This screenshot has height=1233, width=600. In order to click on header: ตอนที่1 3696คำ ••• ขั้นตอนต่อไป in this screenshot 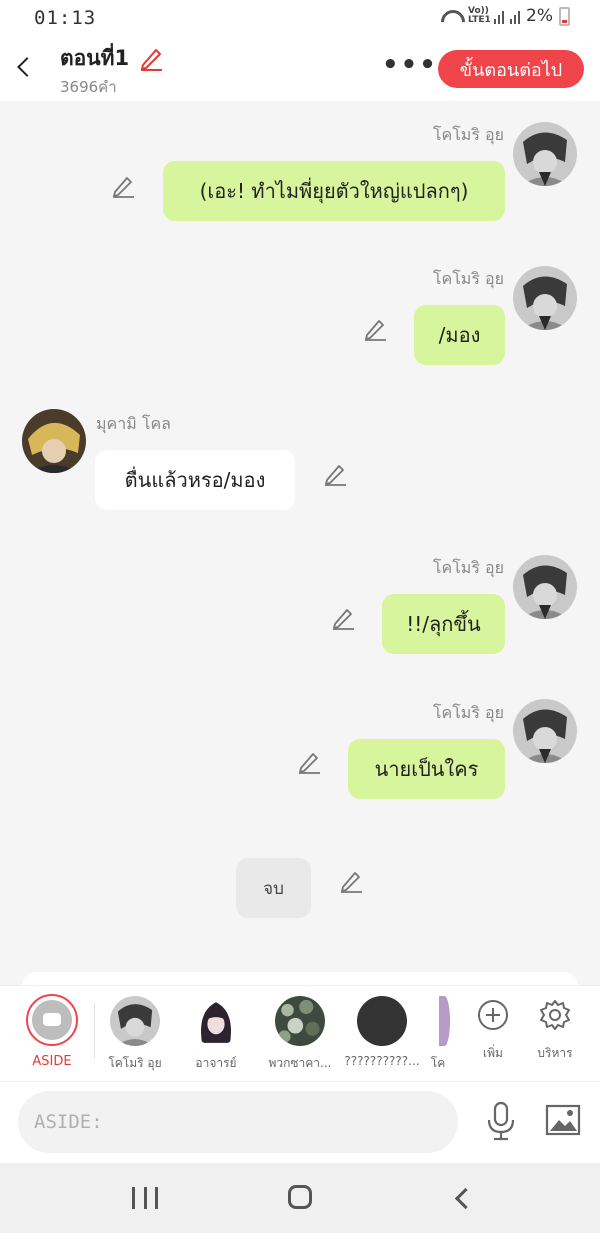, I will do `click(300, 69)`.